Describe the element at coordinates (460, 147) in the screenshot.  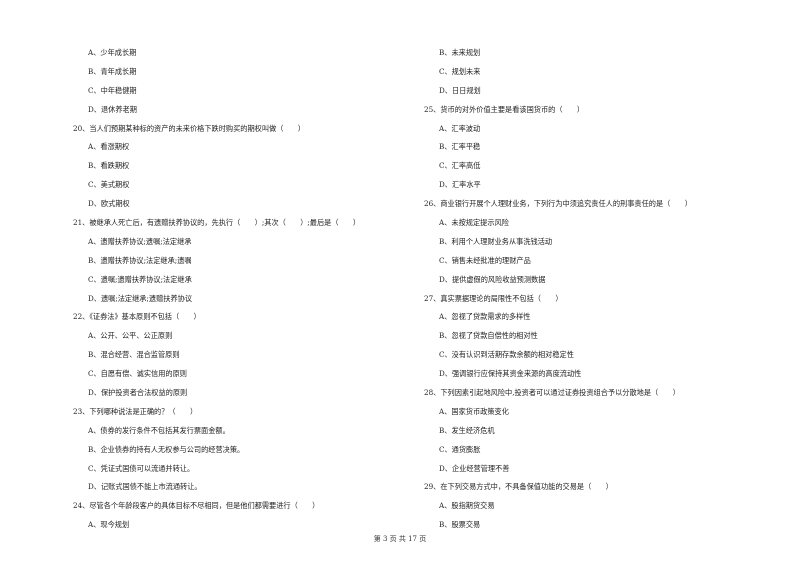
I see `answer-option: B、汇率平稳` at that location.